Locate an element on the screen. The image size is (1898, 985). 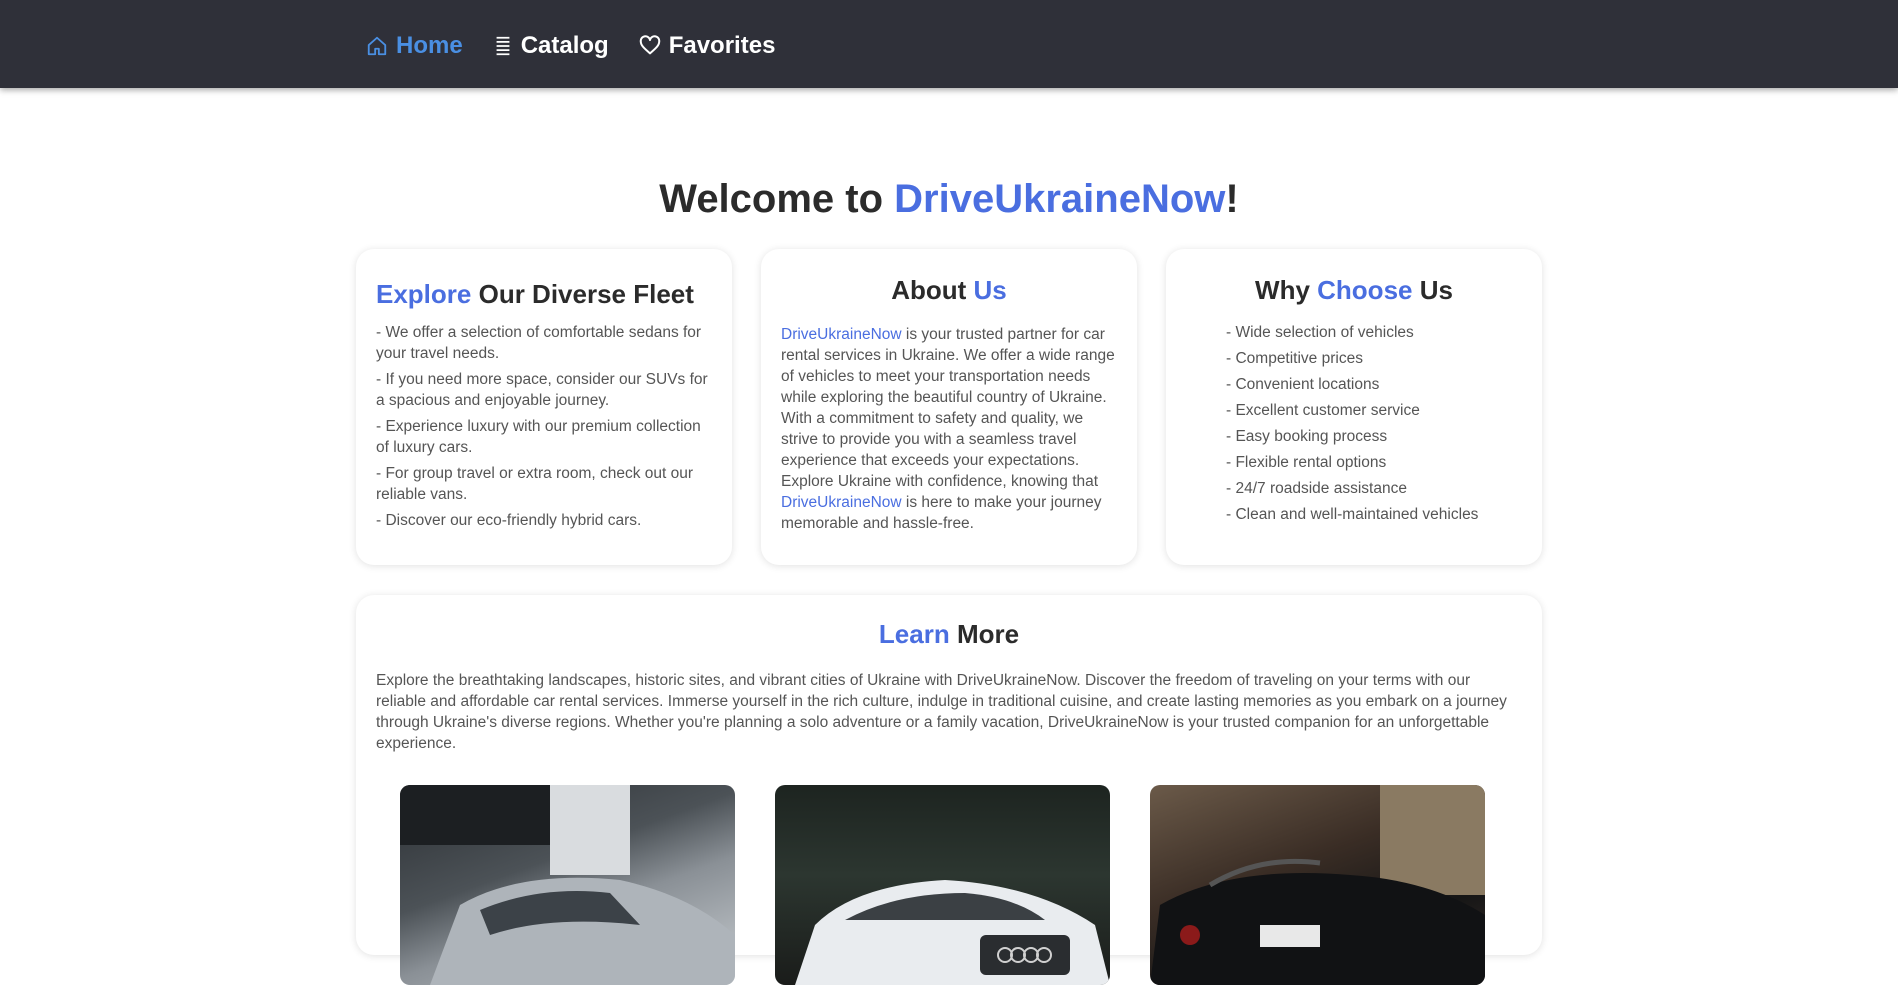
nav-home-link: Home is located at coordinates (414, 46).